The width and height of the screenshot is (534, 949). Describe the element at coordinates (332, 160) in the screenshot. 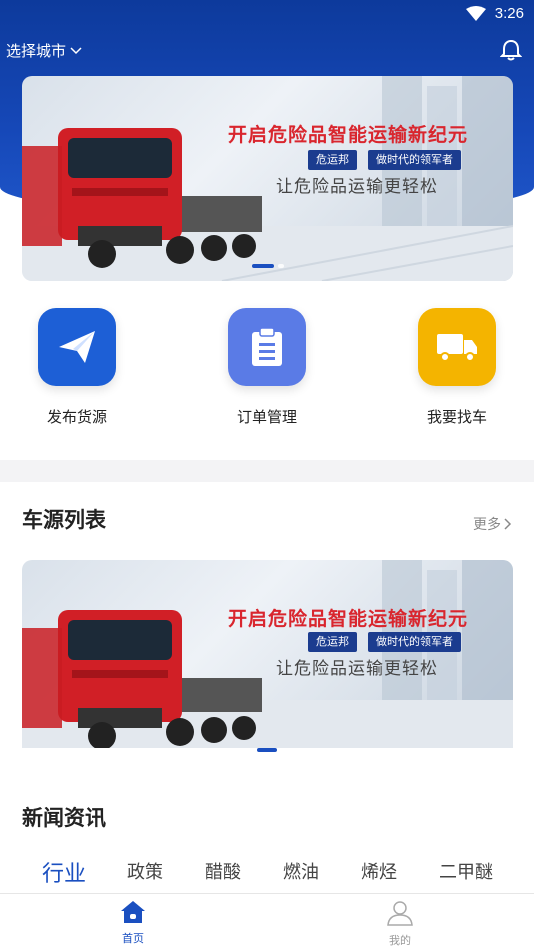

I see `banner-tag-brand: 危运邦` at that location.